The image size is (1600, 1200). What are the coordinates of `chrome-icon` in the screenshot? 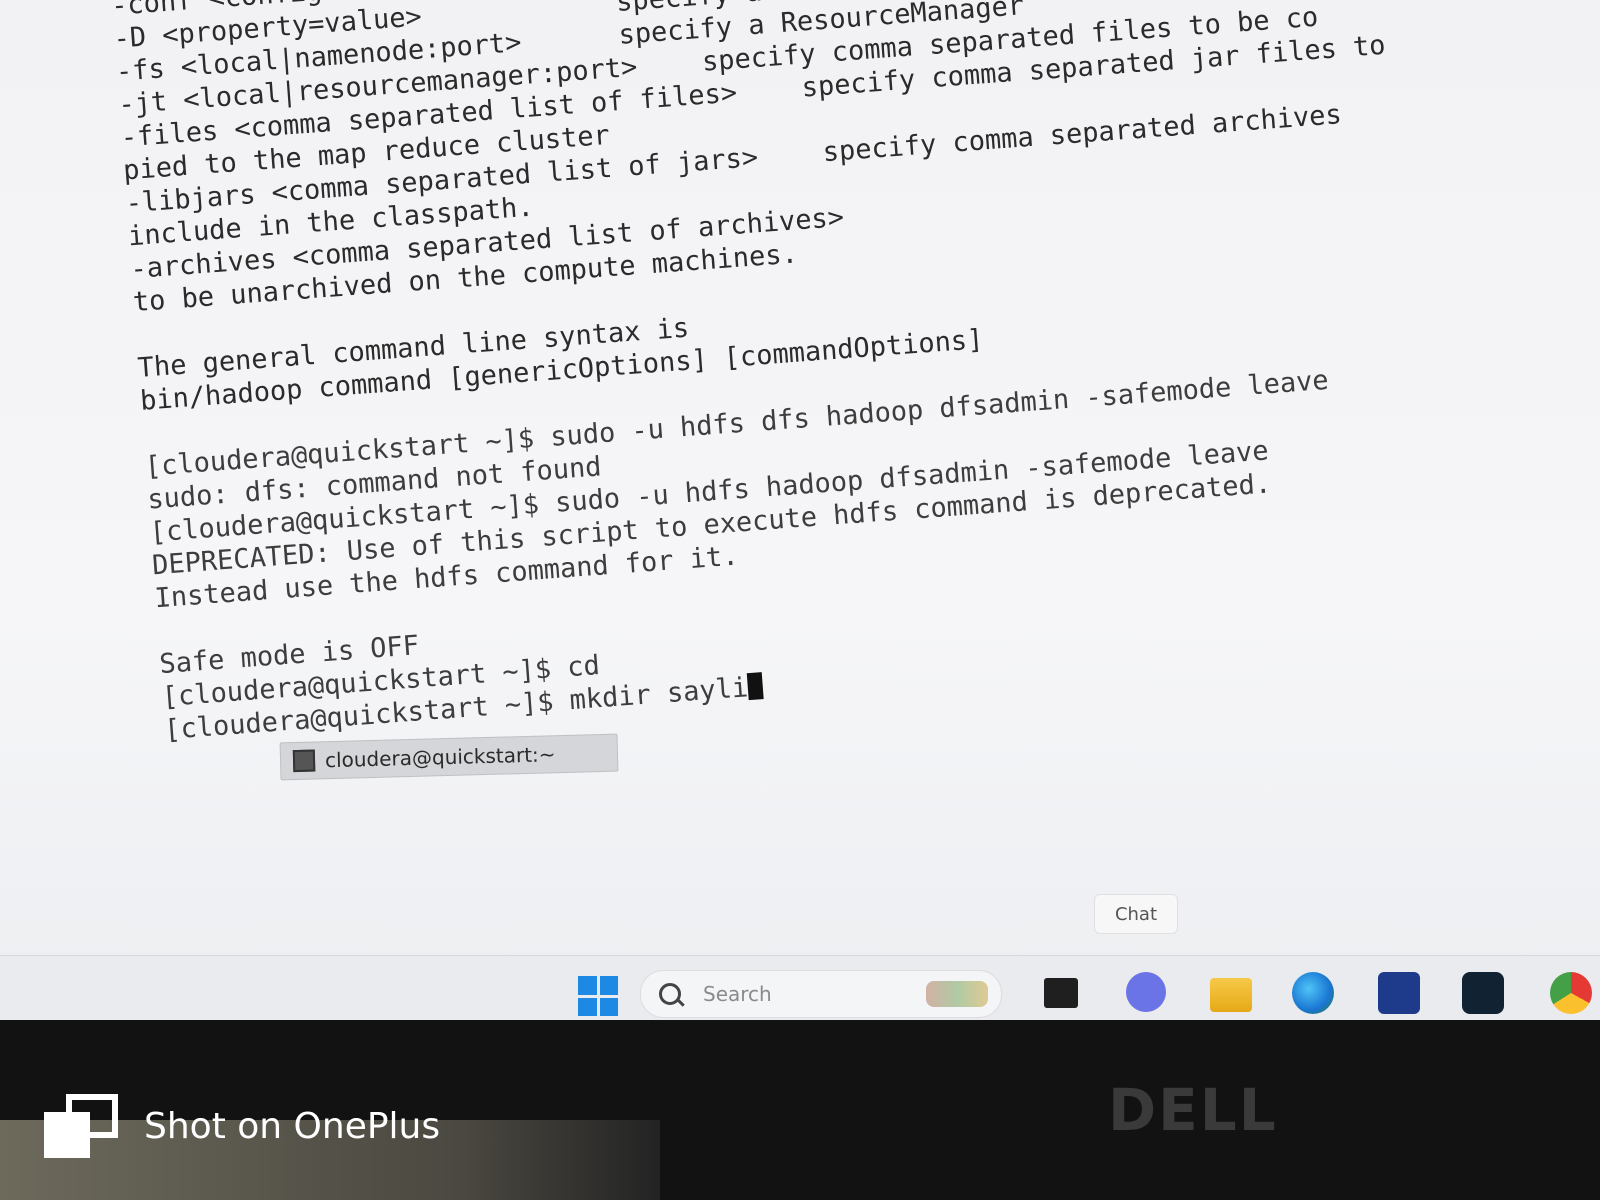 It's located at (1571, 993).